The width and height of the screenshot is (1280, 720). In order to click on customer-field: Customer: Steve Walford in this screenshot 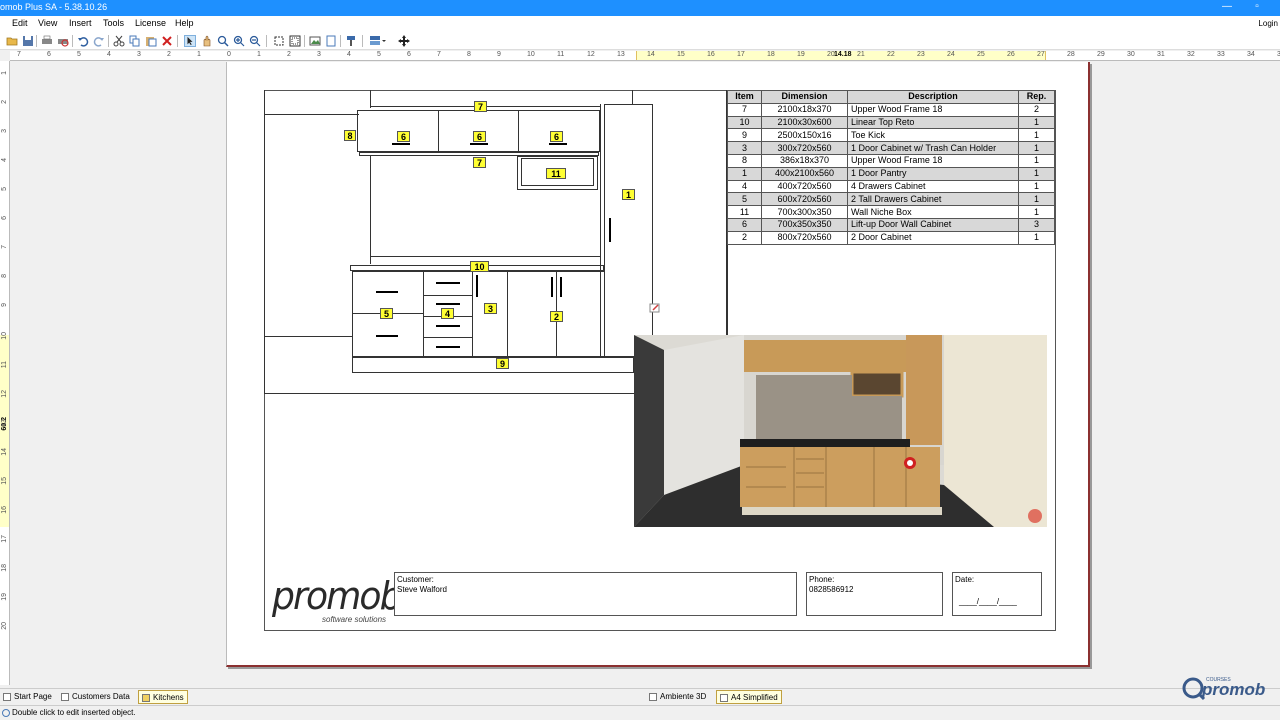, I will do `click(595, 594)`.